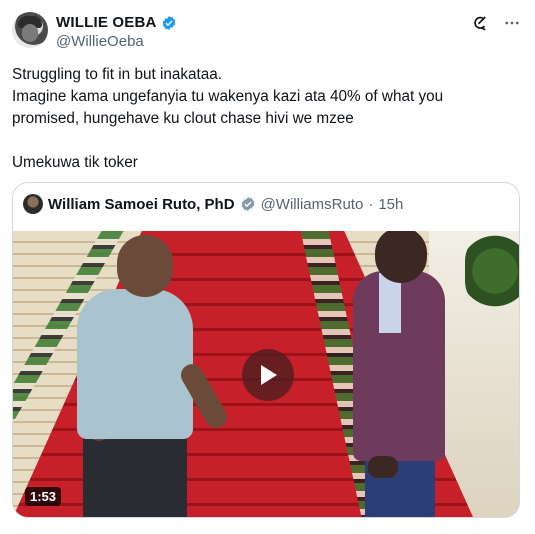 This screenshot has height=534, width=535. What do you see at coordinates (100, 41) in the screenshot?
I see `author-handle: @WillieOeba` at bounding box center [100, 41].